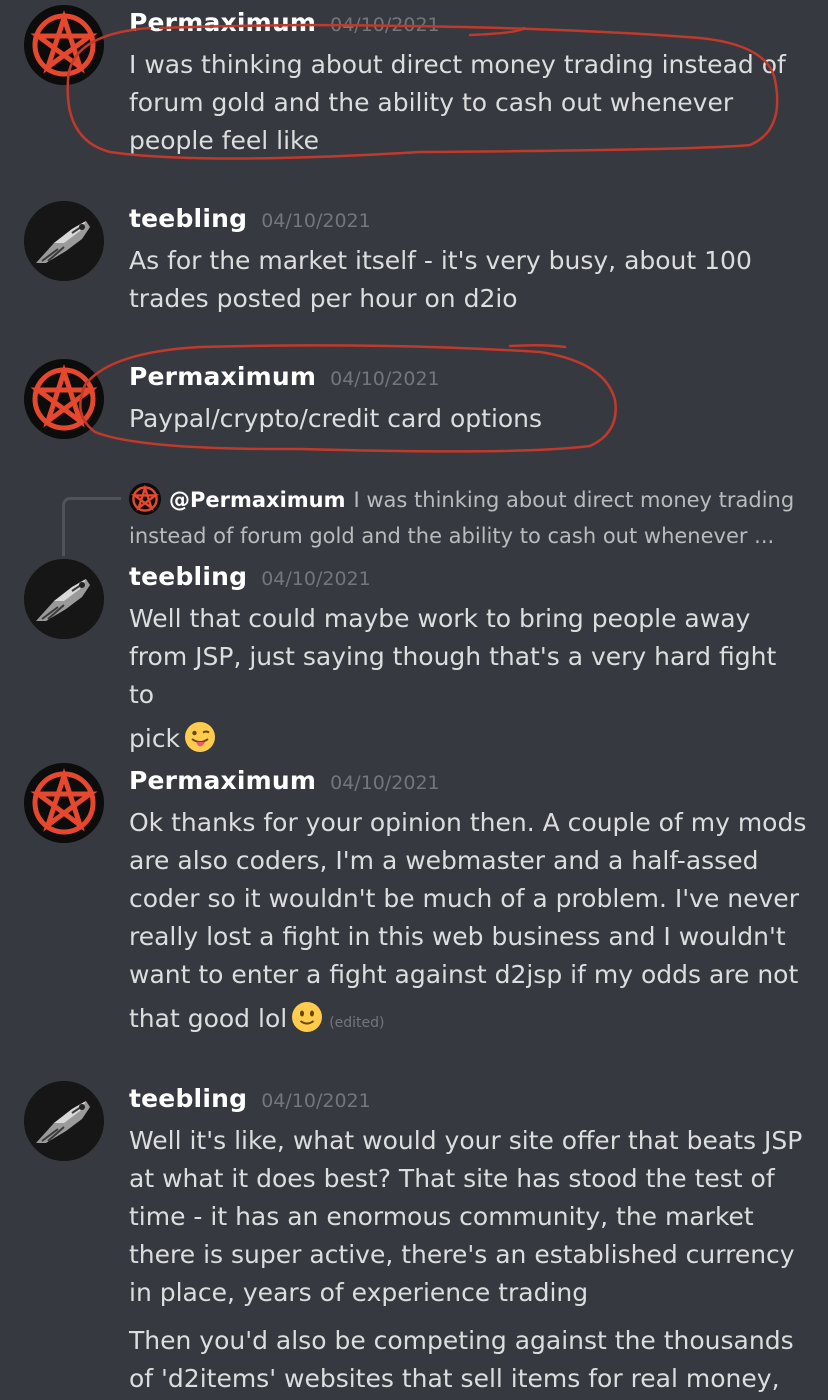 The image size is (828, 1400). What do you see at coordinates (224, 140) in the screenshot?
I see `message-line: people feel like` at bounding box center [224, 140].